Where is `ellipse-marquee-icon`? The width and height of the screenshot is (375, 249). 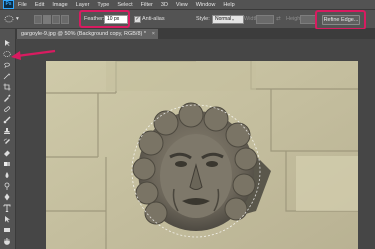 ellipse-marquee-icon is located at coordinates (9, 19).